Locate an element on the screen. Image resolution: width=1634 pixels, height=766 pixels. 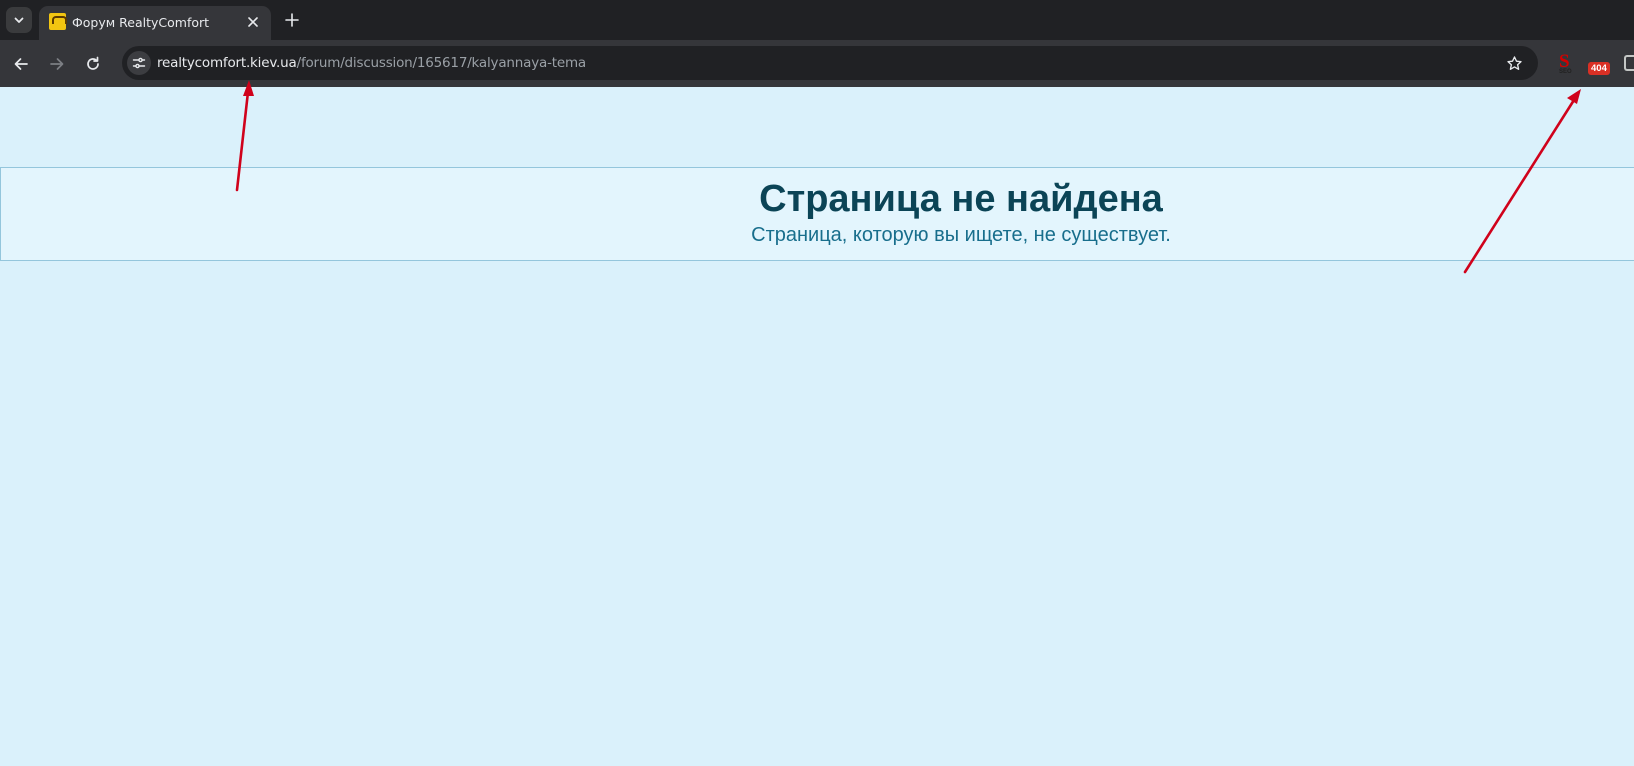
forward-button is located at coordinates (57, 64).